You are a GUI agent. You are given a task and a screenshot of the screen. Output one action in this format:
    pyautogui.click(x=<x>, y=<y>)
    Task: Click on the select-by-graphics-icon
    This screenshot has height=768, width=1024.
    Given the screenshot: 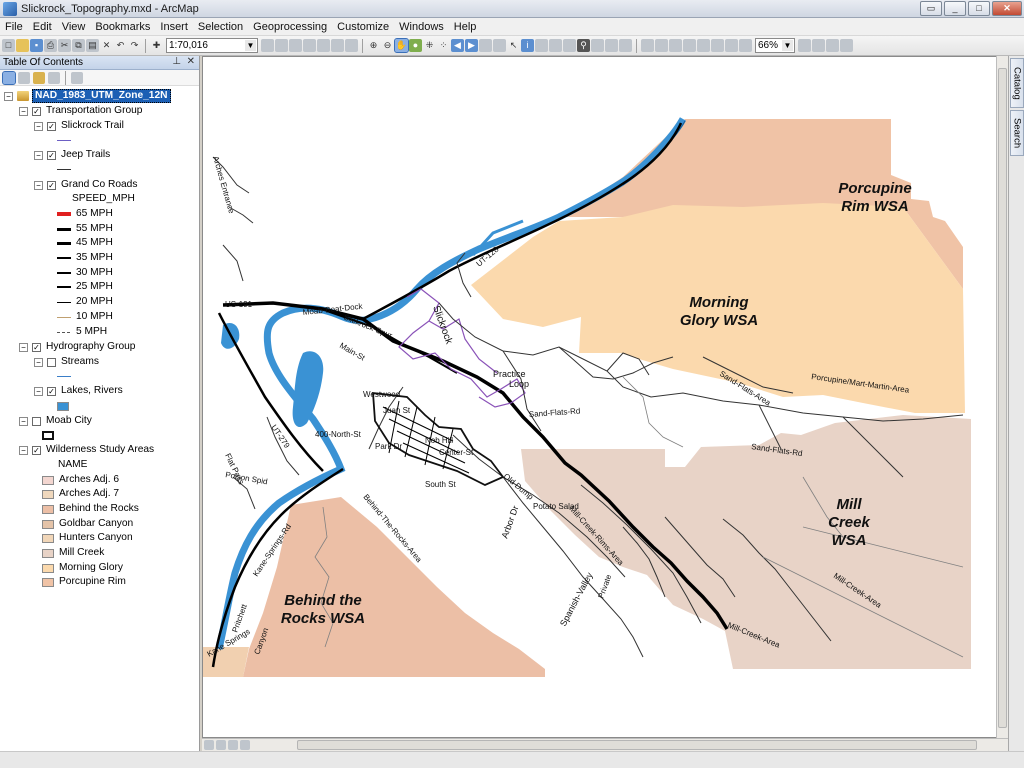 What is the action you would take?
    pyautogui.click(x=485, y=45)
    